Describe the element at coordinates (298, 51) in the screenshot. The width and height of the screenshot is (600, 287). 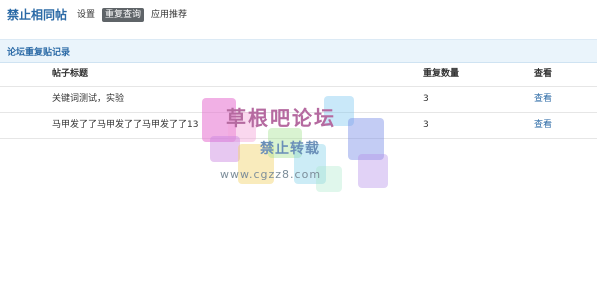
I see `section-header: 论坛重复贴记录` at that location.